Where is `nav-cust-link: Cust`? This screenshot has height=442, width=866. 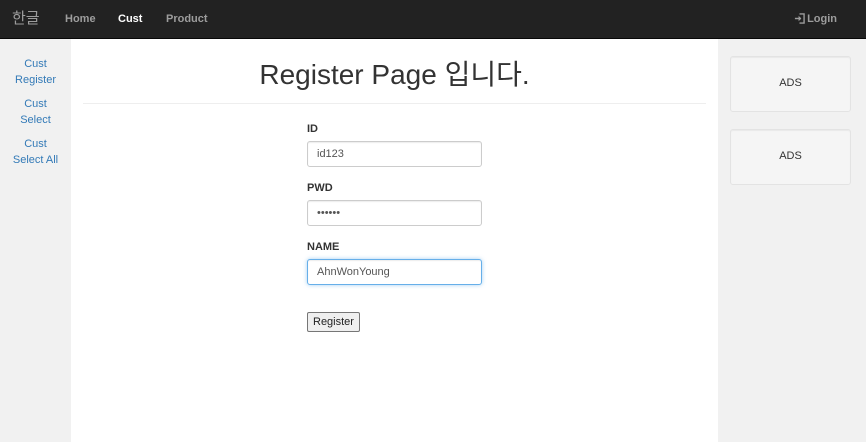 nav-cust-link: Cust is located at coordinates (130, 19).